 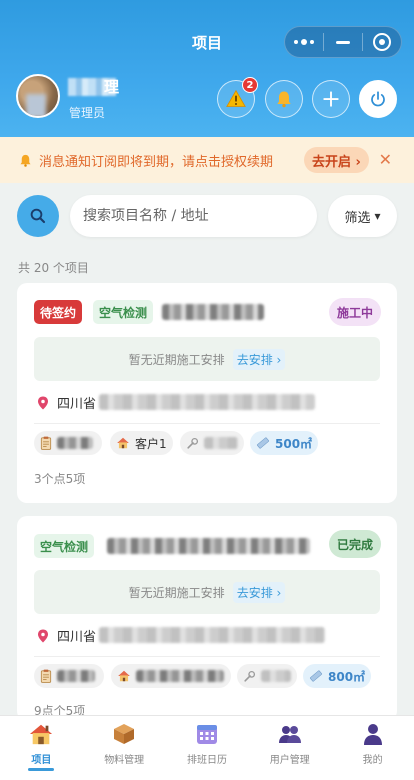 What do you see at coordinates (207, 734) in the screenshot?
I see `calendar-icon` at bounding box center [207, 734].